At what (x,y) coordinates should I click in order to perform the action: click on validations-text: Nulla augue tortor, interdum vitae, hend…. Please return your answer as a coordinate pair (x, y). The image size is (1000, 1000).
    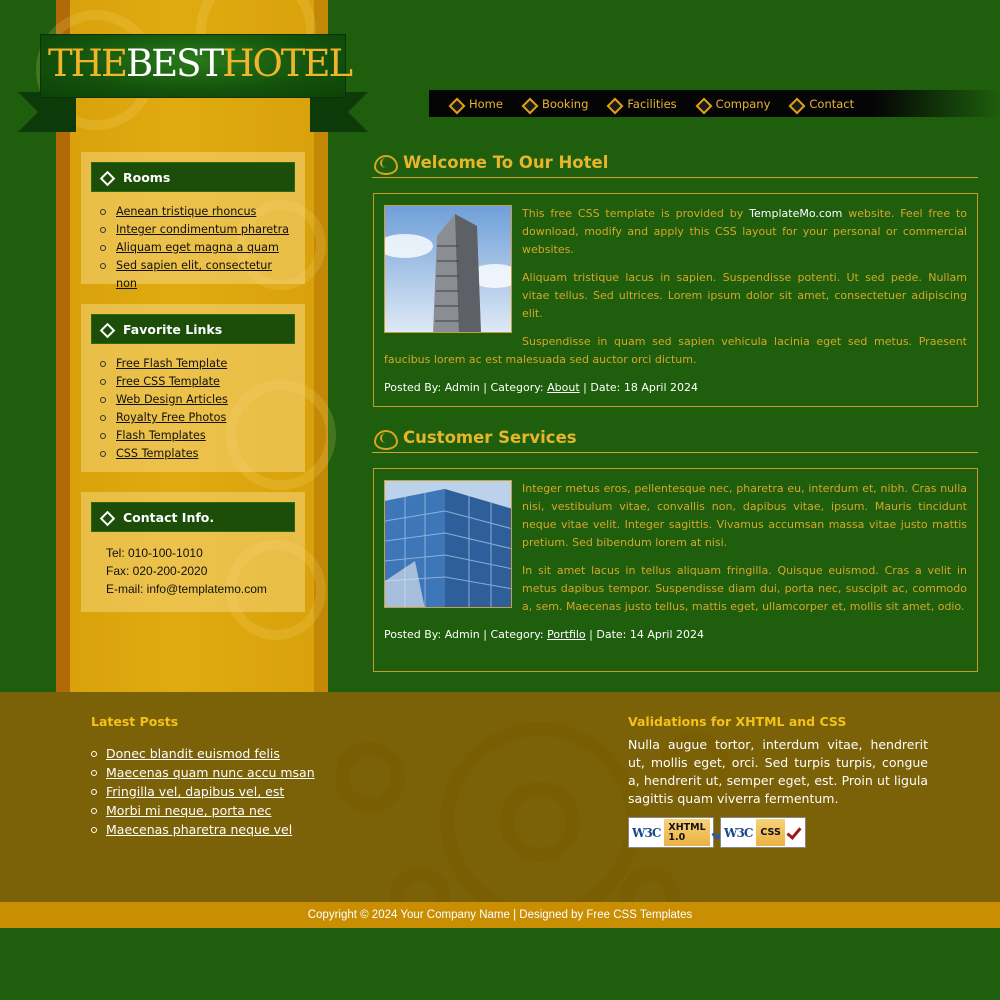
    Looking at the image, I should click on (778, 771).